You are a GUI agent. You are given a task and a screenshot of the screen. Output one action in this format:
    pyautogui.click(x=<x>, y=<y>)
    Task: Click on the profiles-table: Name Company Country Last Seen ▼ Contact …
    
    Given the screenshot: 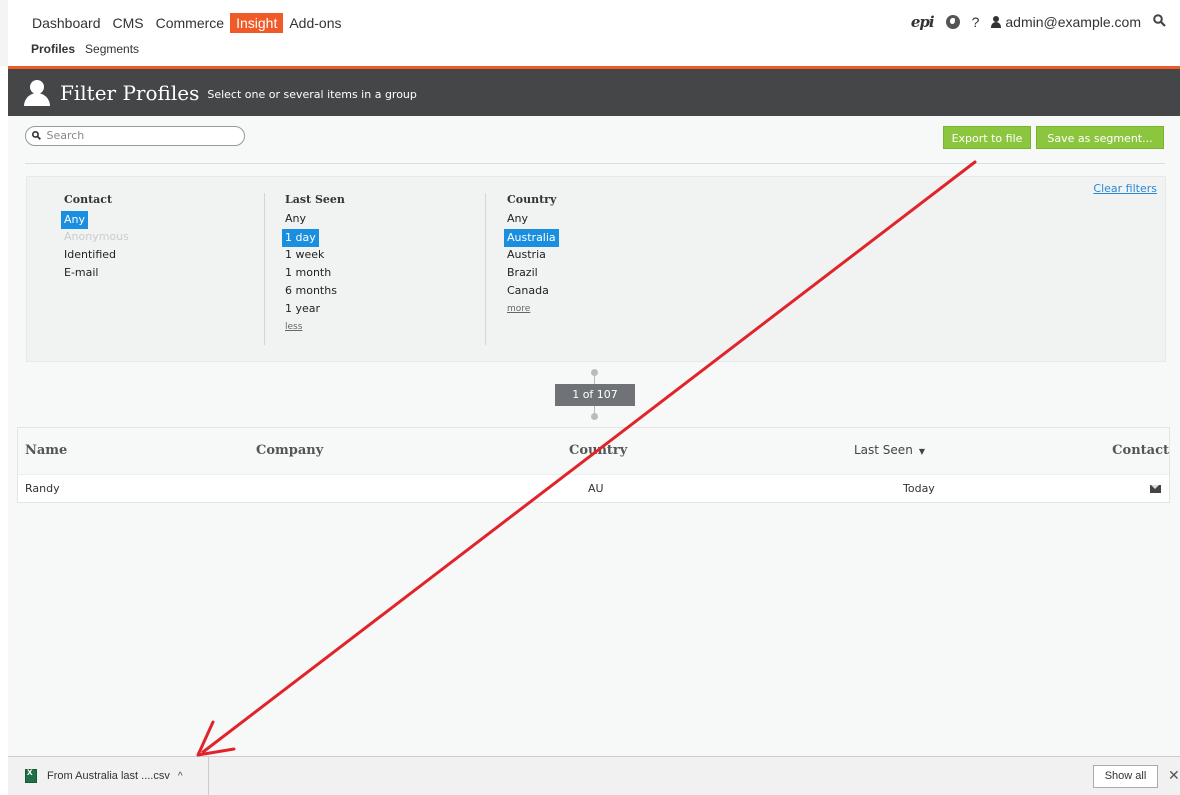 What is the action you would take?
    pyautogui.click(x=593, y=465)
    